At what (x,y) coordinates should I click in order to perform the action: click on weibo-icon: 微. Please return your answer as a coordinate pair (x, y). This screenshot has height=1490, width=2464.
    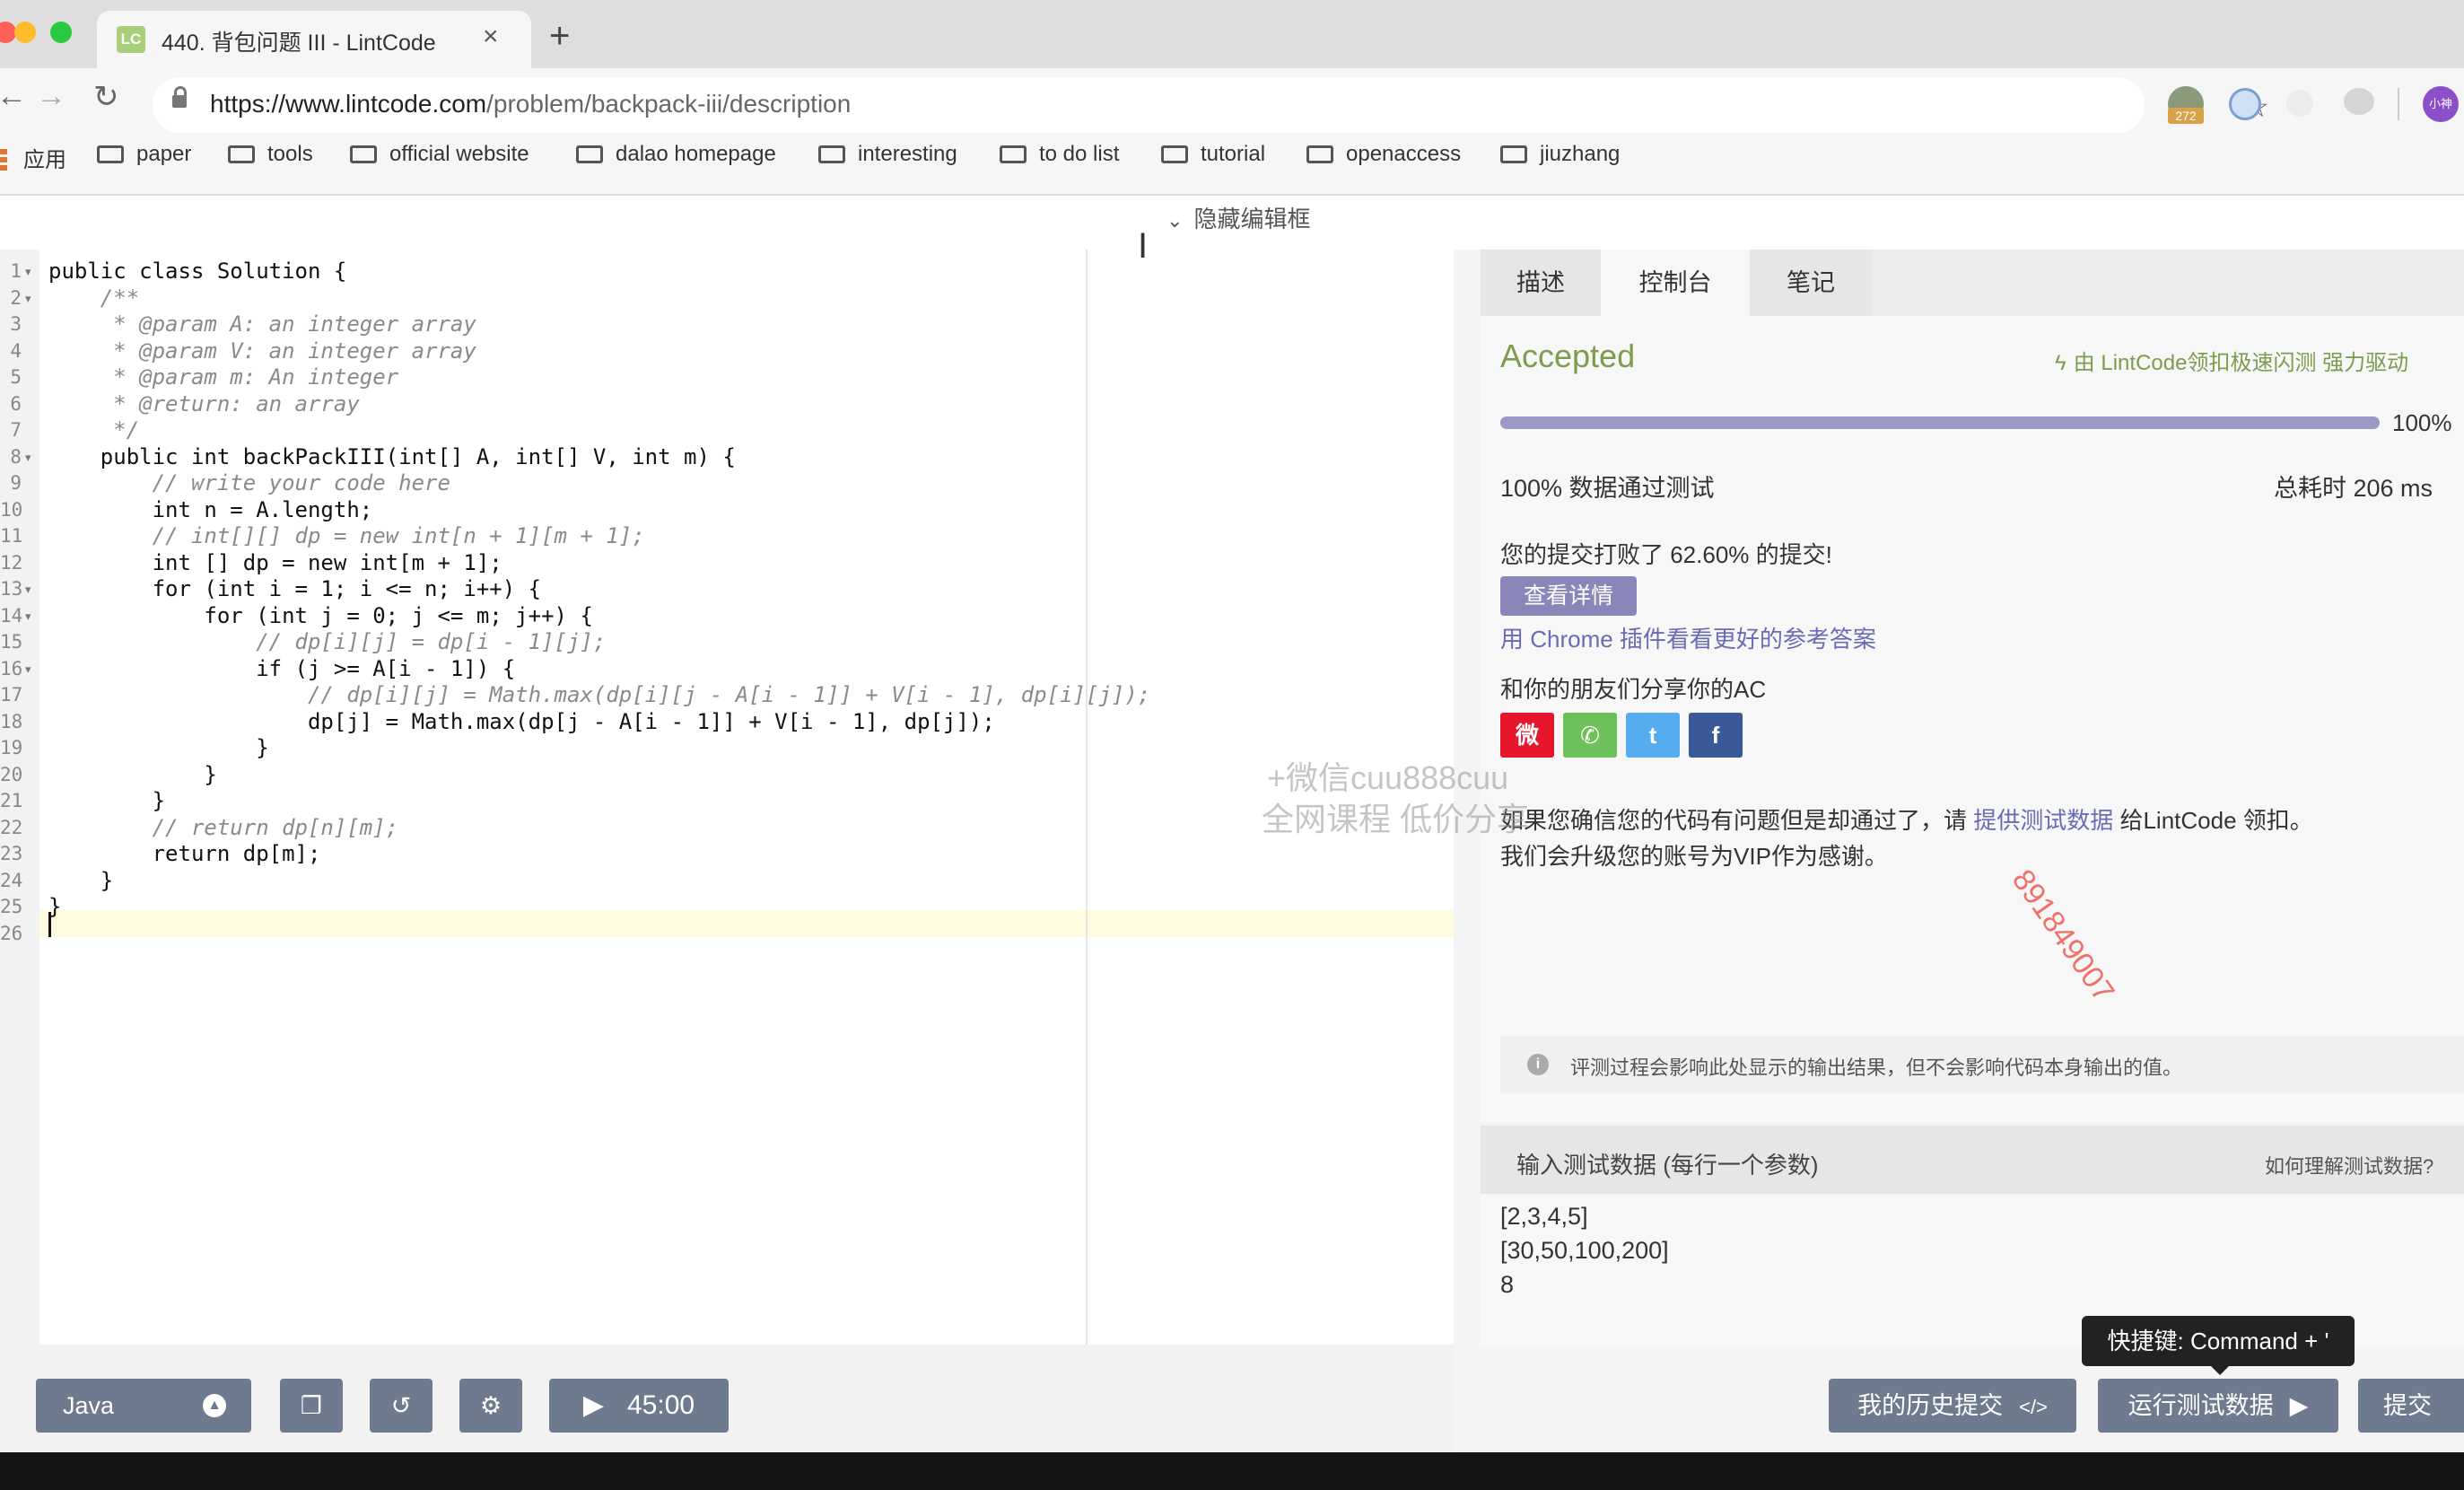
    Looking at the image, I should click on (1527, 735).